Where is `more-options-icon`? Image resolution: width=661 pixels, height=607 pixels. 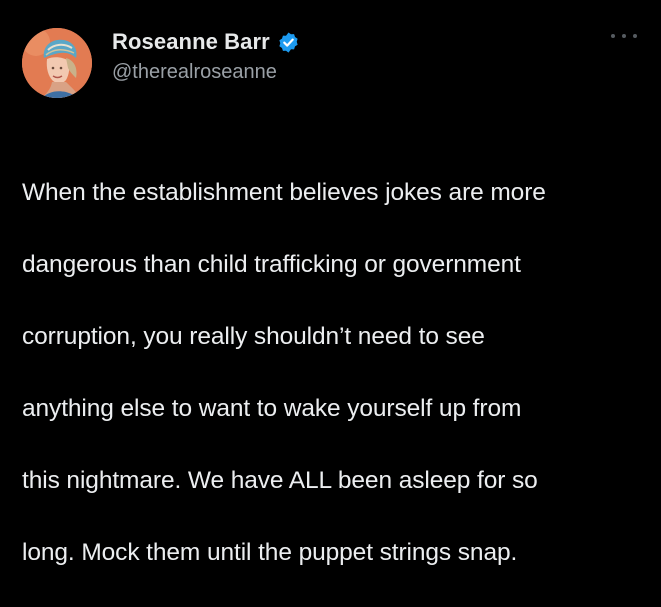 more-options-icon is located at coordinates (624, 36).